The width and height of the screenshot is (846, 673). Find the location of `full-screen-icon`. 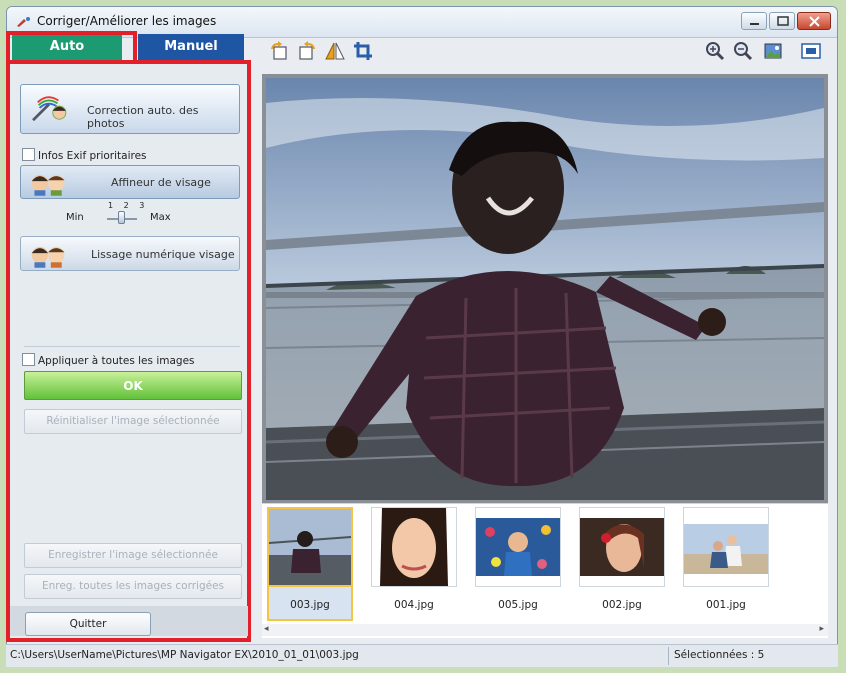

full-screen-icon is located at coordinates (811, 51).